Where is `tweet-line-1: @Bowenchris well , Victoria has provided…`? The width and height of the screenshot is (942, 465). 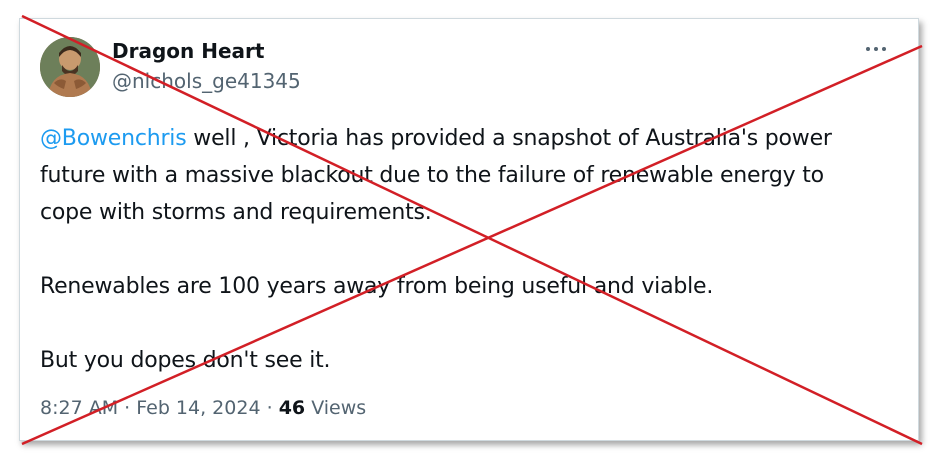
tweet-line-1: @Bowenchris well , Victoria has provided… is located at coordinates (470, 138).